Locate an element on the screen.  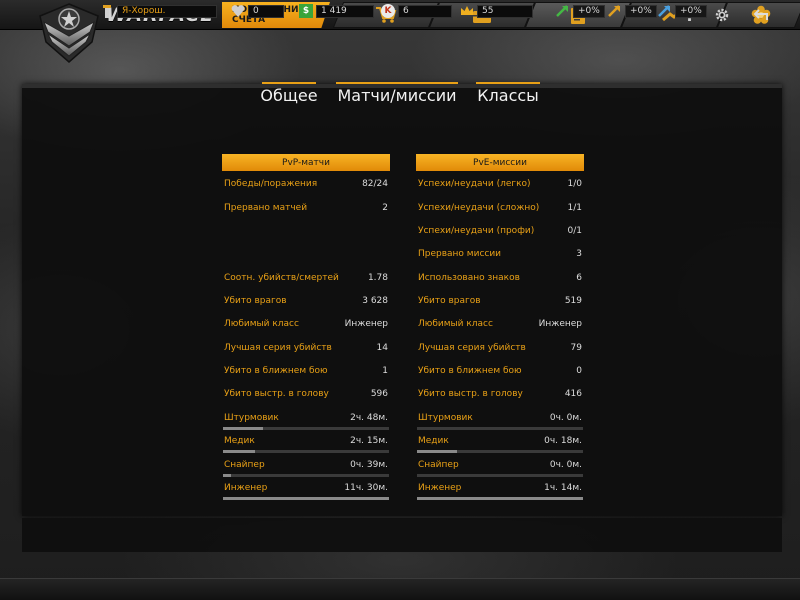
stat-label: Использовано знаков is located at coordinates (469, 278).